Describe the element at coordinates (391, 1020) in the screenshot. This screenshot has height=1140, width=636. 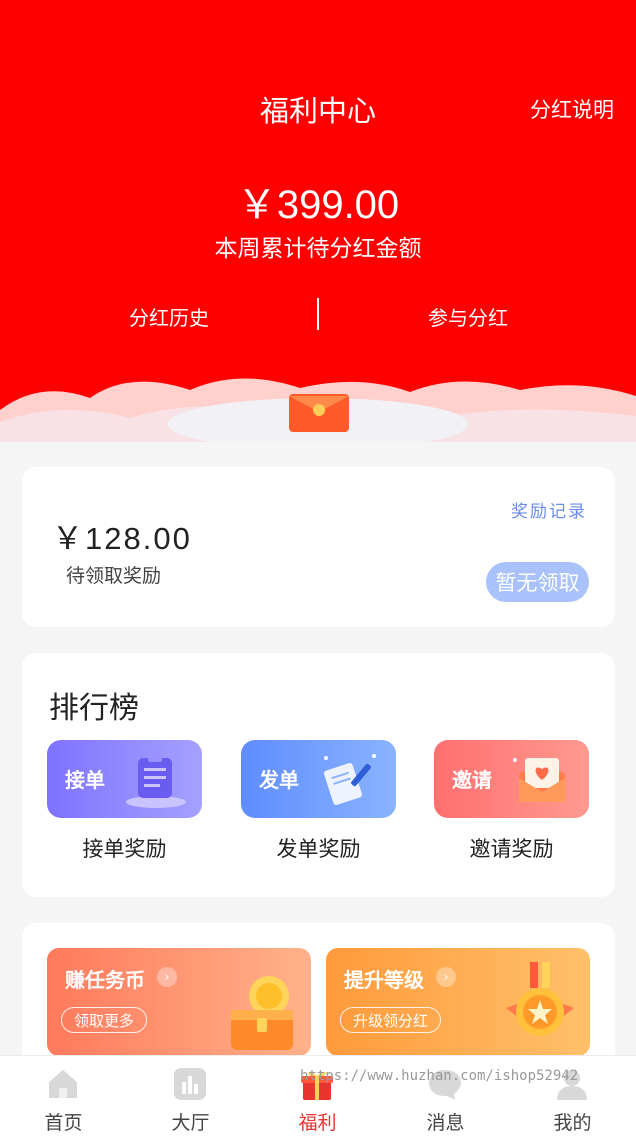
I see `upgrade-dividend-button: 升级领分红` at that location.